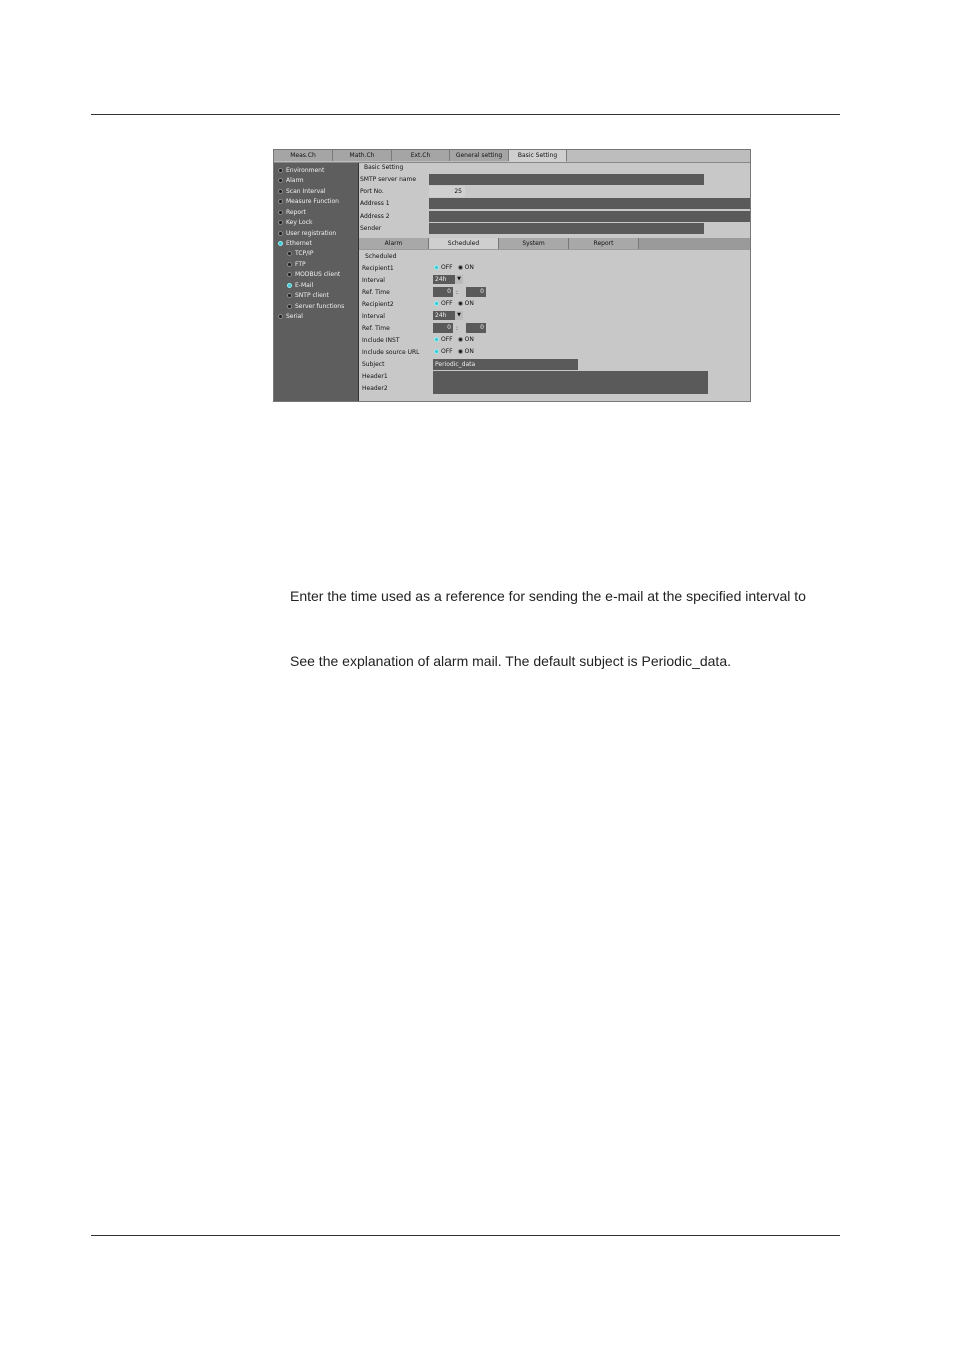 The image size is (954, 1350). Describe the element at coordinates (308, 295) in the screenshot. I see `tree-item-sntp-client: SNTP client` at that location.